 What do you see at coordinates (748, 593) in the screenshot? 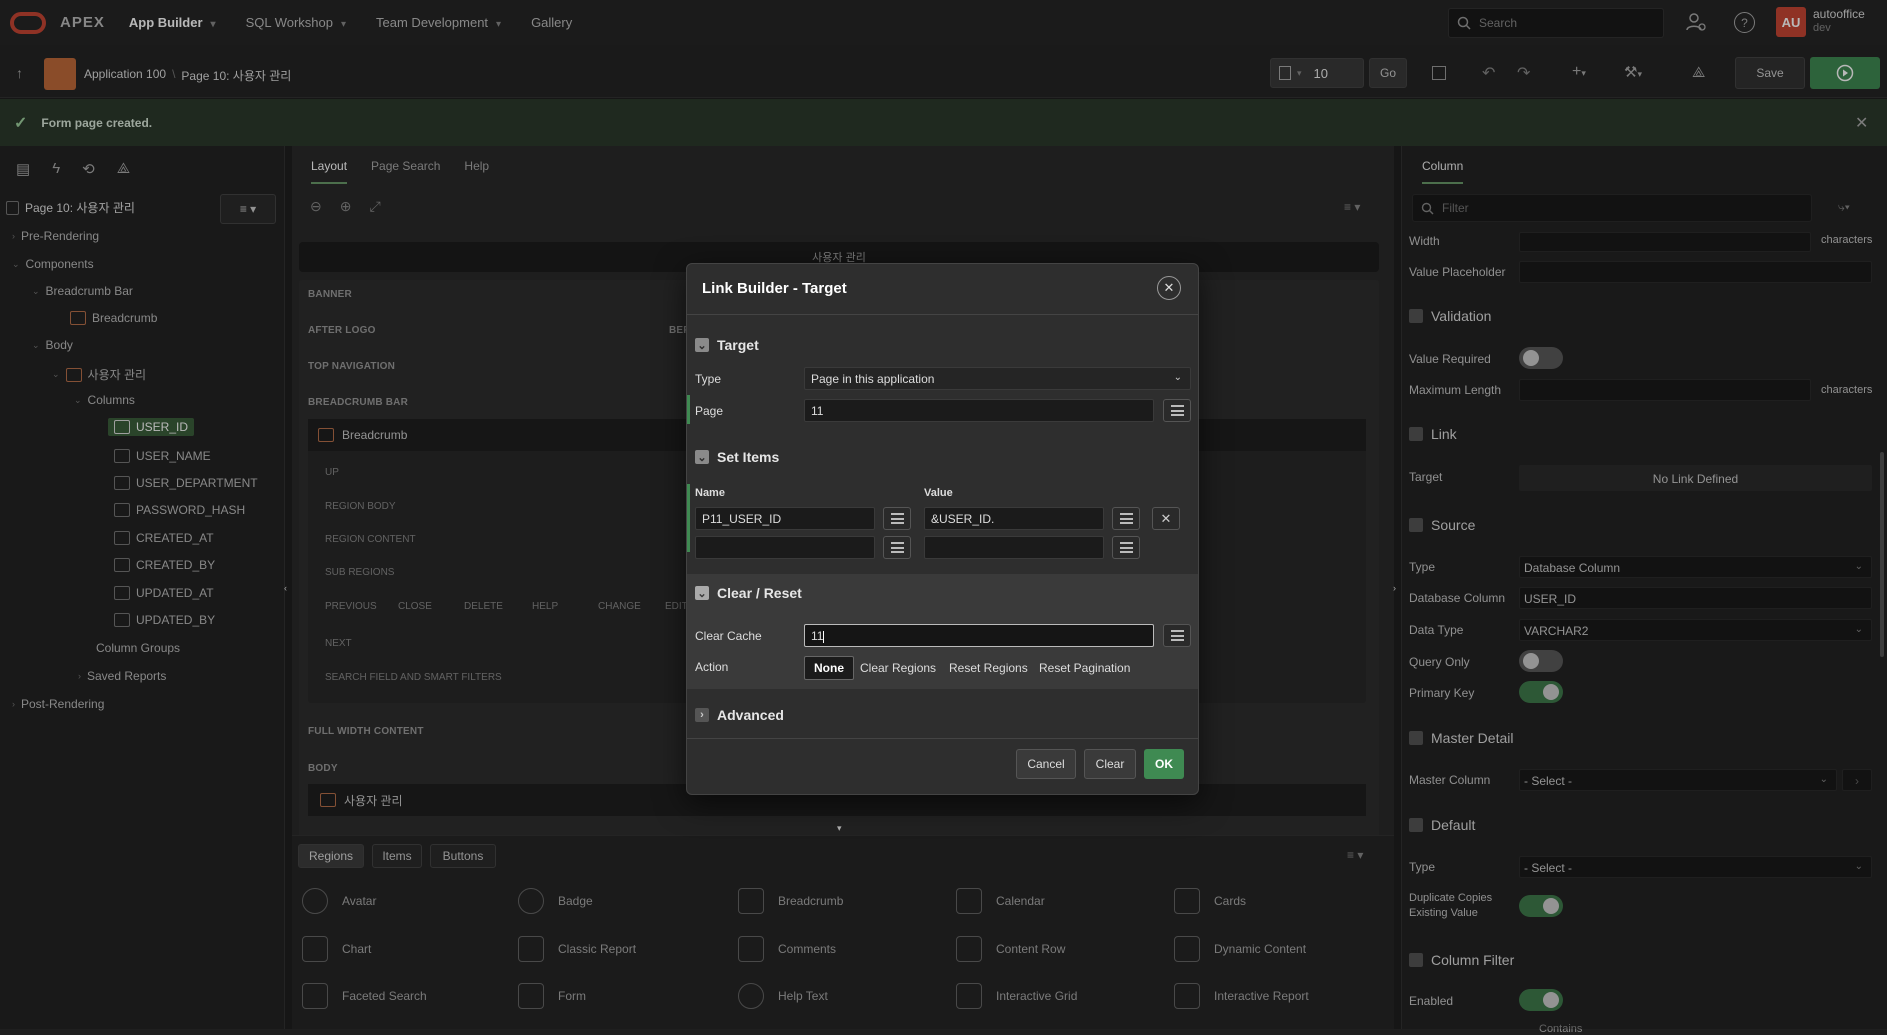
I see `section-clear-reset: ⌄ Clear / Reset` at bounding box center [748, 593].